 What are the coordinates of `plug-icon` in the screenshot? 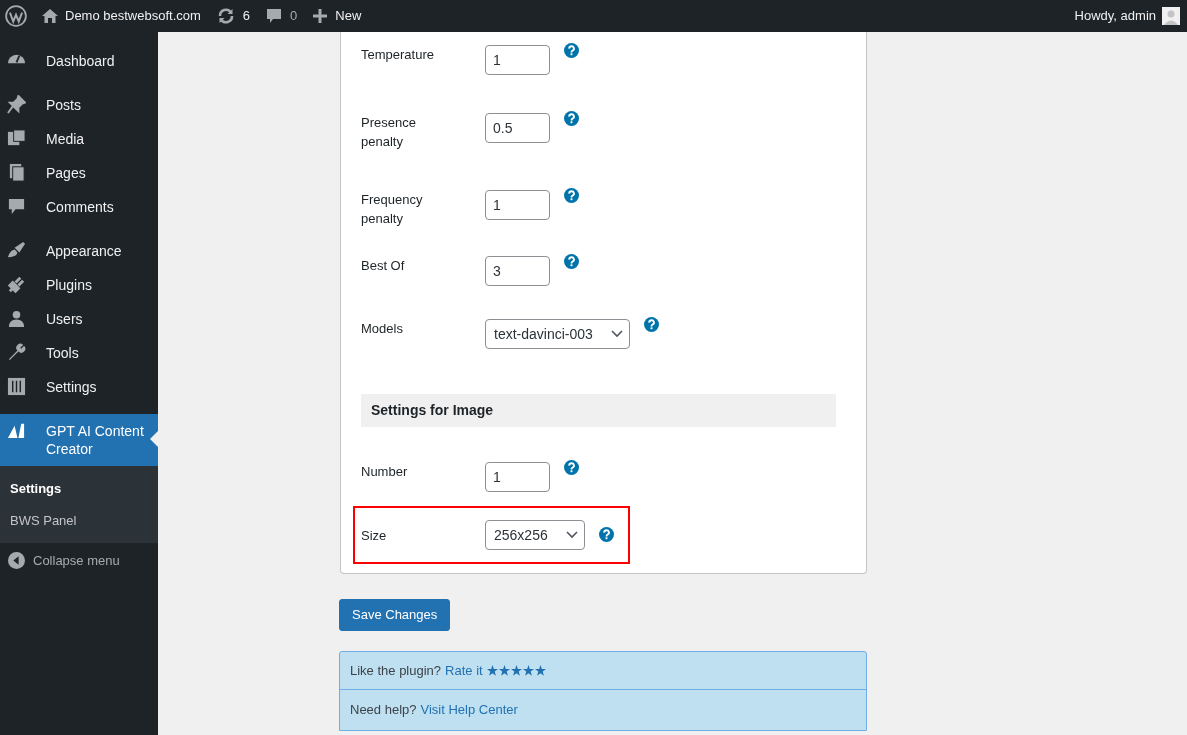 It's located at (16, 284).